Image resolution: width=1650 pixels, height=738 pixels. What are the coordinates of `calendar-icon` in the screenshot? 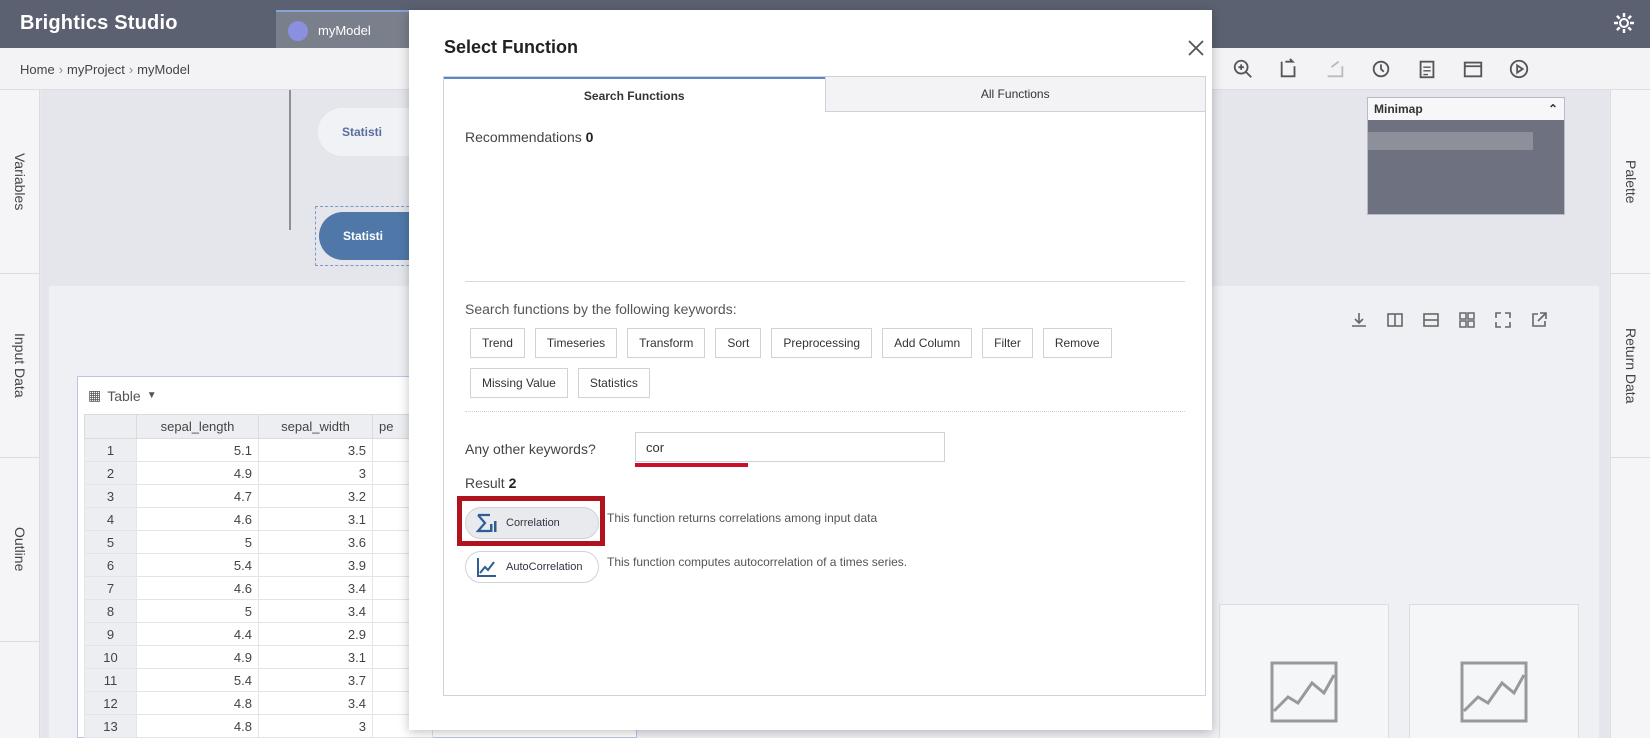 It's located at (1473, 69).